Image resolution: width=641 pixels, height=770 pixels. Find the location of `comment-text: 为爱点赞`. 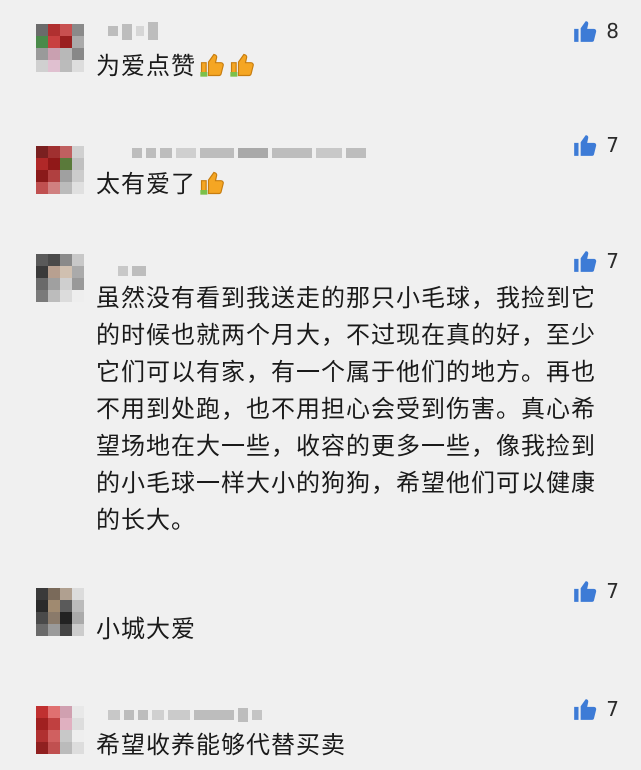

comment-text: 为爱点赞 is located at coordinates (351, 66).